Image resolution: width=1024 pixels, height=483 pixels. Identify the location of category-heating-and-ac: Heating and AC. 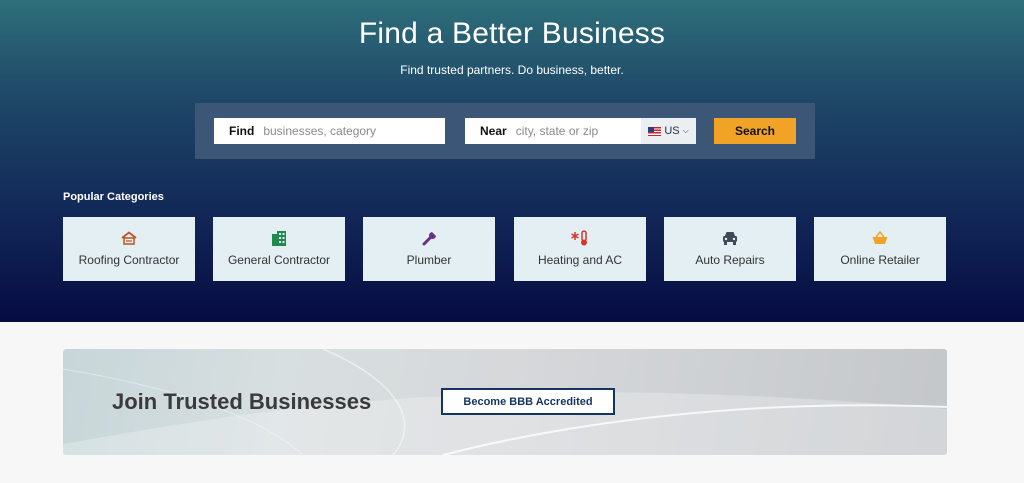
(580, 249).